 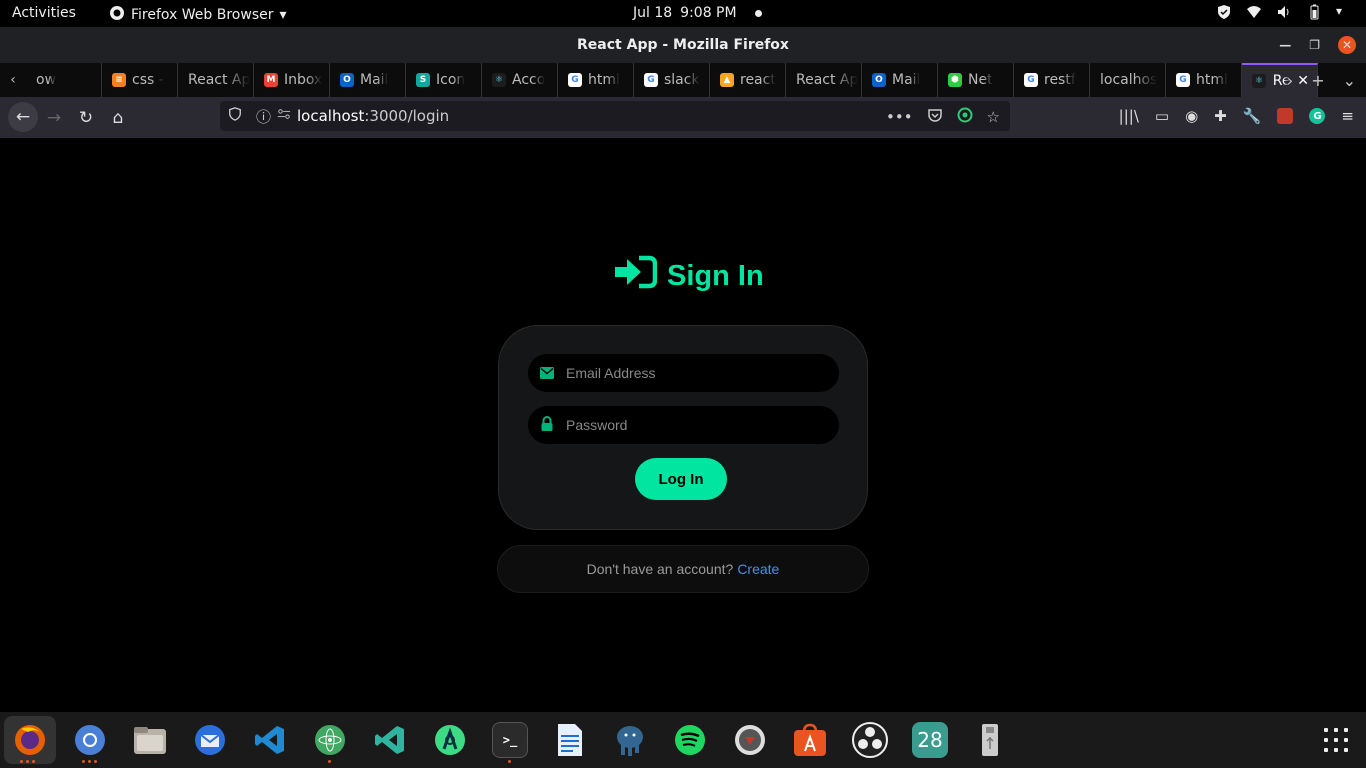 What do you see at coordinates (390, 740) in the screenshot?
I see `dock-vscodium` at bounding box center [390, 740].